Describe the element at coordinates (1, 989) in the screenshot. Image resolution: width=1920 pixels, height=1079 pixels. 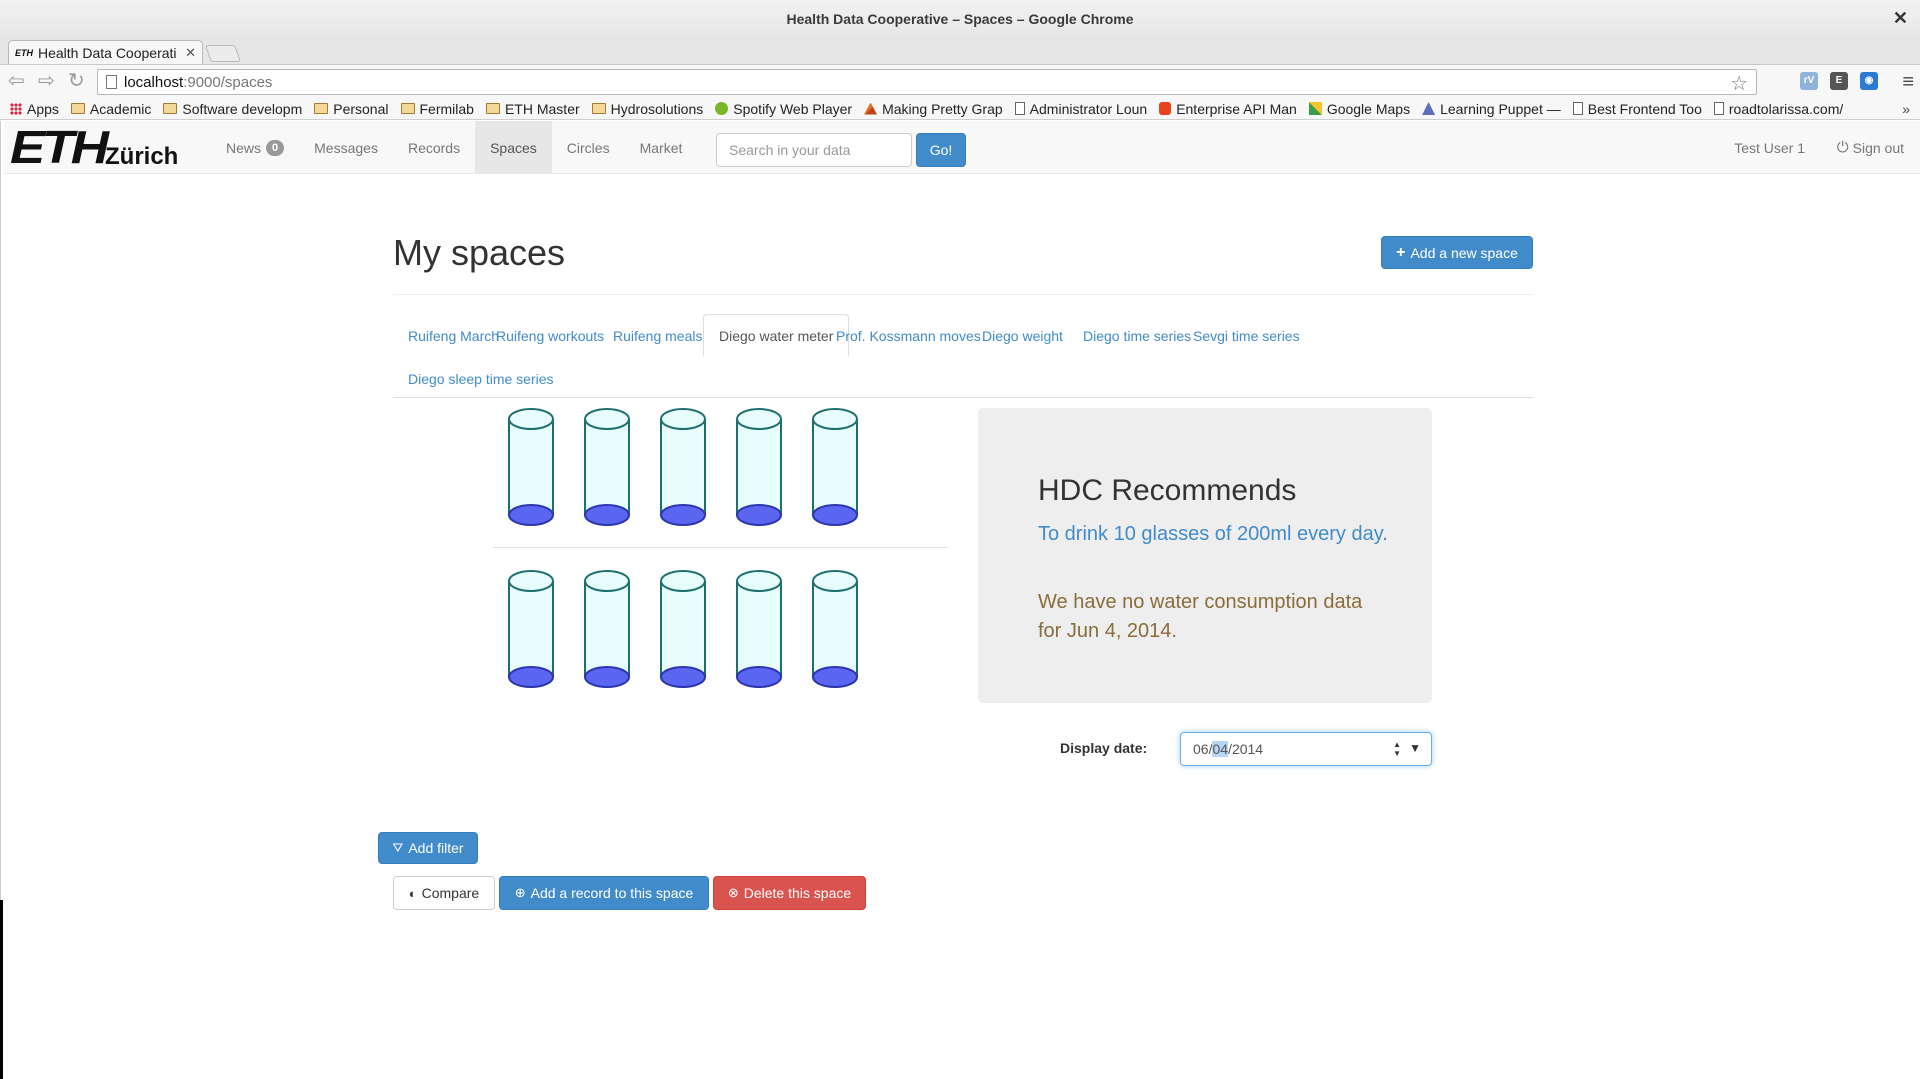
I see `left-edge-dark` at that location.